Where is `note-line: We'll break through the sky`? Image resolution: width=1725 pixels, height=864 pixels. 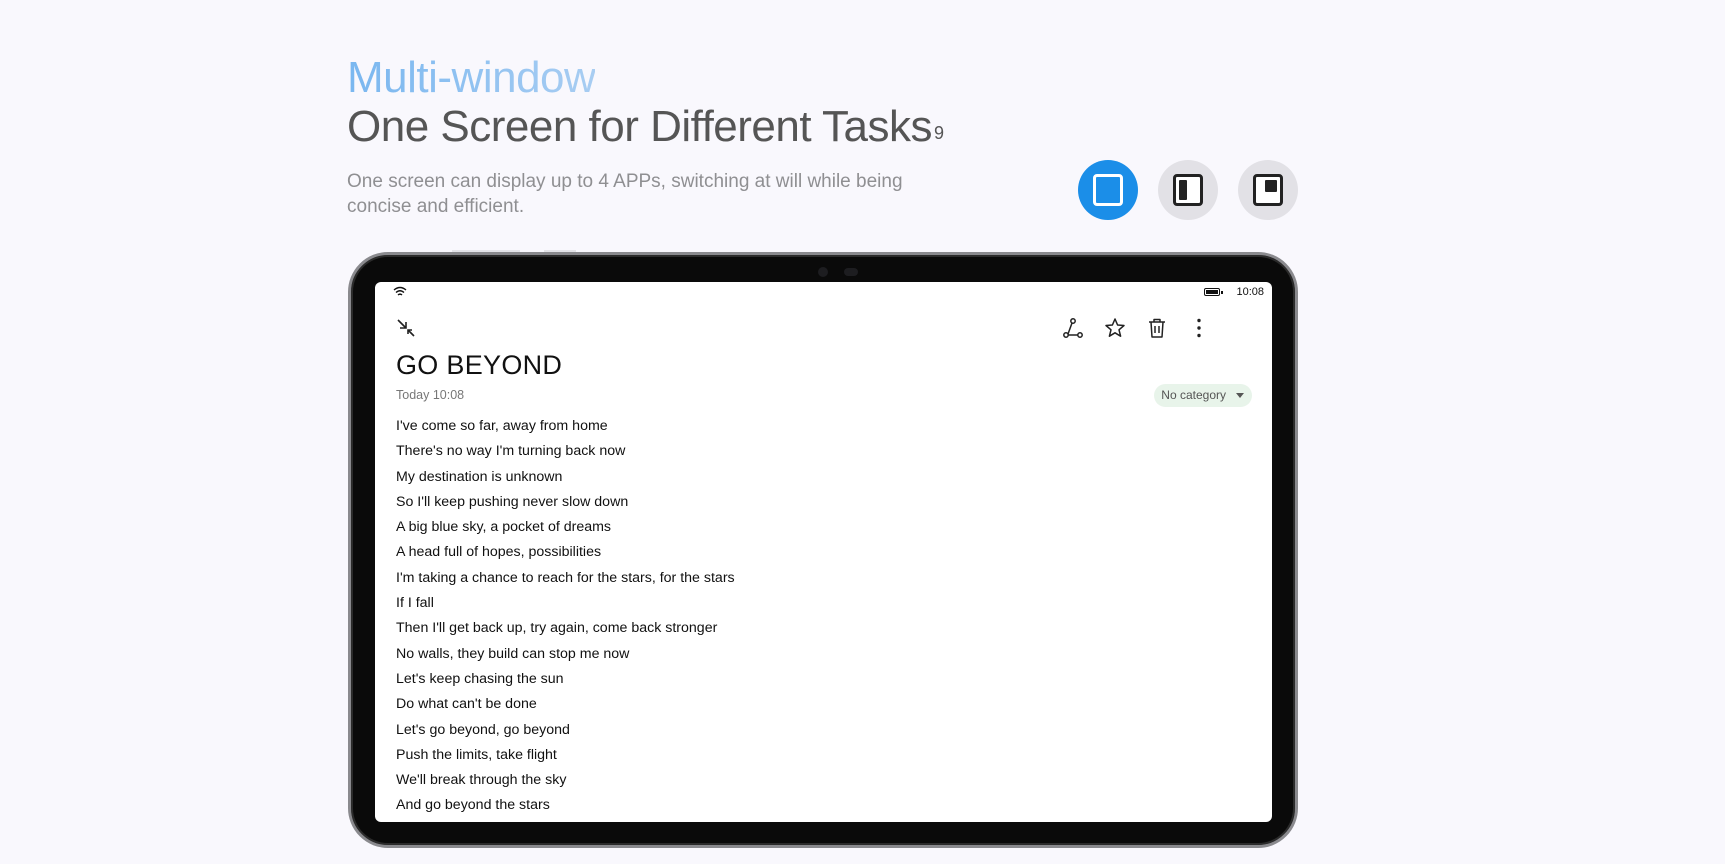 note-line: We'll break through the sky is located at coordinates (481, 780).